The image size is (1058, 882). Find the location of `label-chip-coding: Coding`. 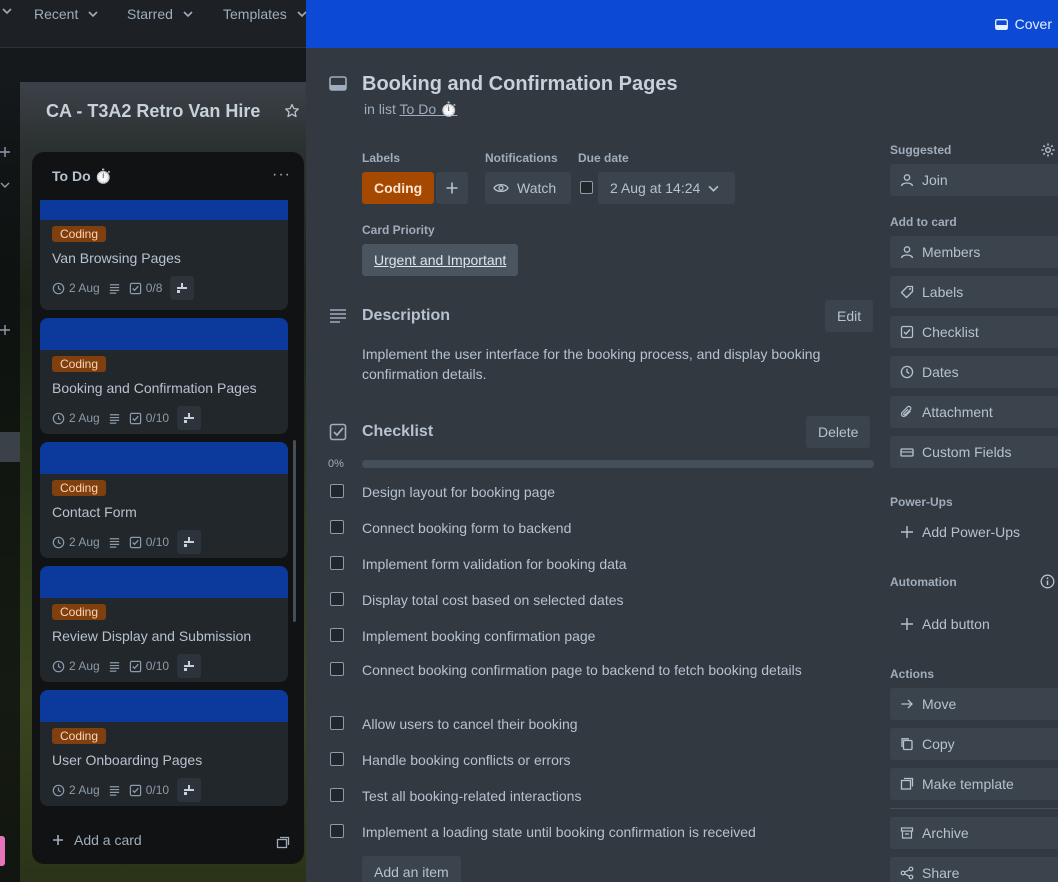

label-chip-coding: Coding is located at coordinates (398, 188).